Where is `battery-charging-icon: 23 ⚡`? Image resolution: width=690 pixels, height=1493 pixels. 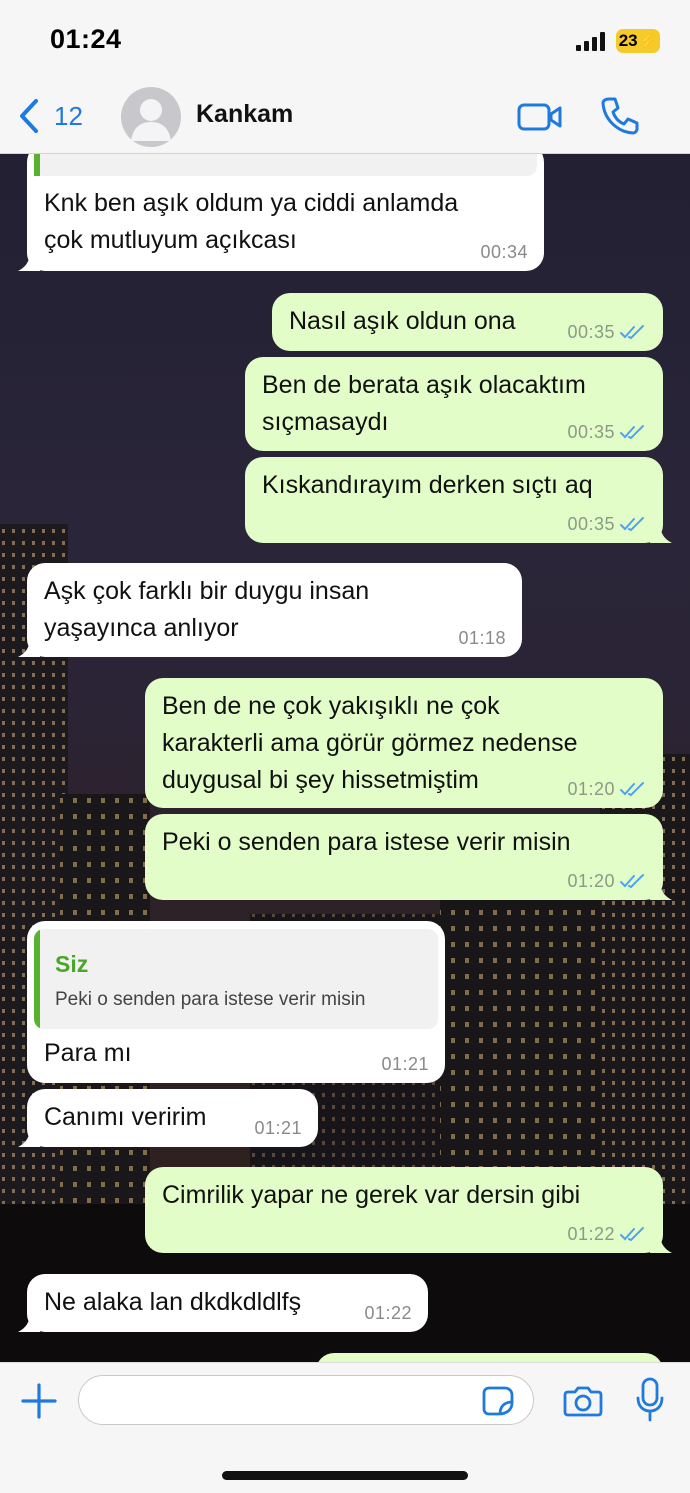
battery-charging-icon: 23 ⚡ is located at coordinates (638, 41).